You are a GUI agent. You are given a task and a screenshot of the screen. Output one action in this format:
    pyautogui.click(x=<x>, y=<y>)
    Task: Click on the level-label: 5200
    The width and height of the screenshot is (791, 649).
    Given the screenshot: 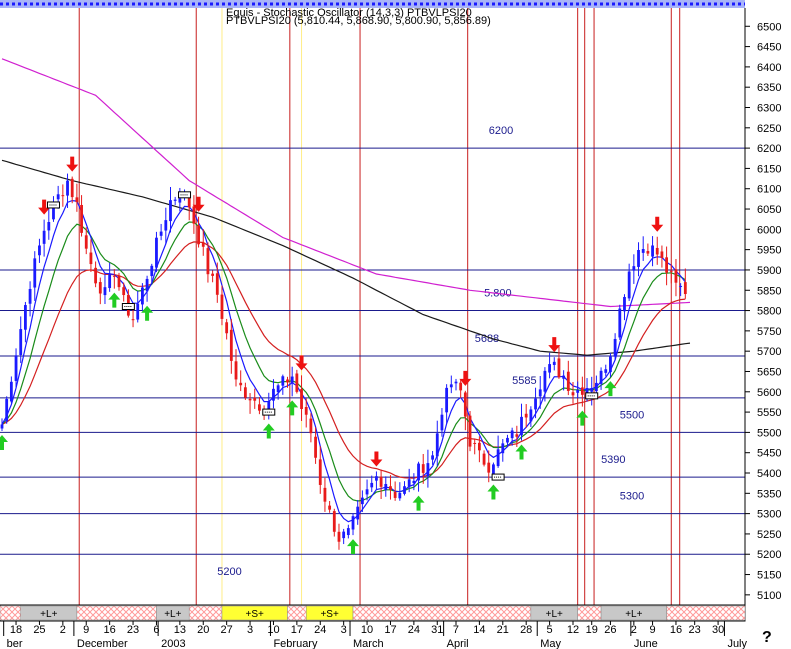 What is the action you would take?
    pyautogui.click(x=229, y=572)
    